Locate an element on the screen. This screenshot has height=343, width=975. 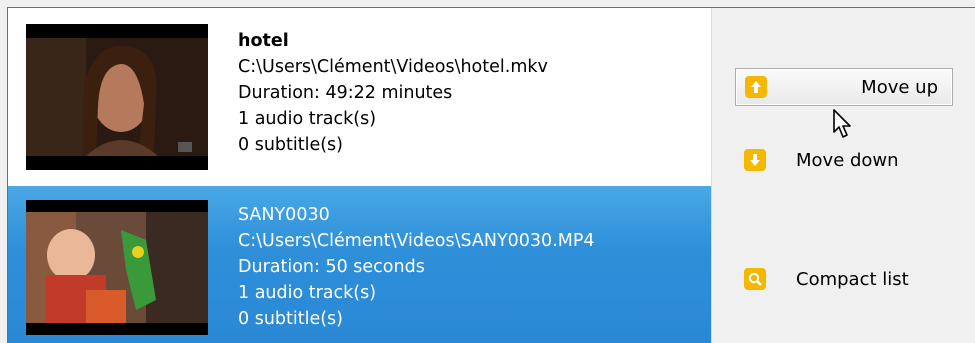
video-path: C:\Users\Clément\Videos\SANY0030.MP4 is located at coordinates (416, 241).